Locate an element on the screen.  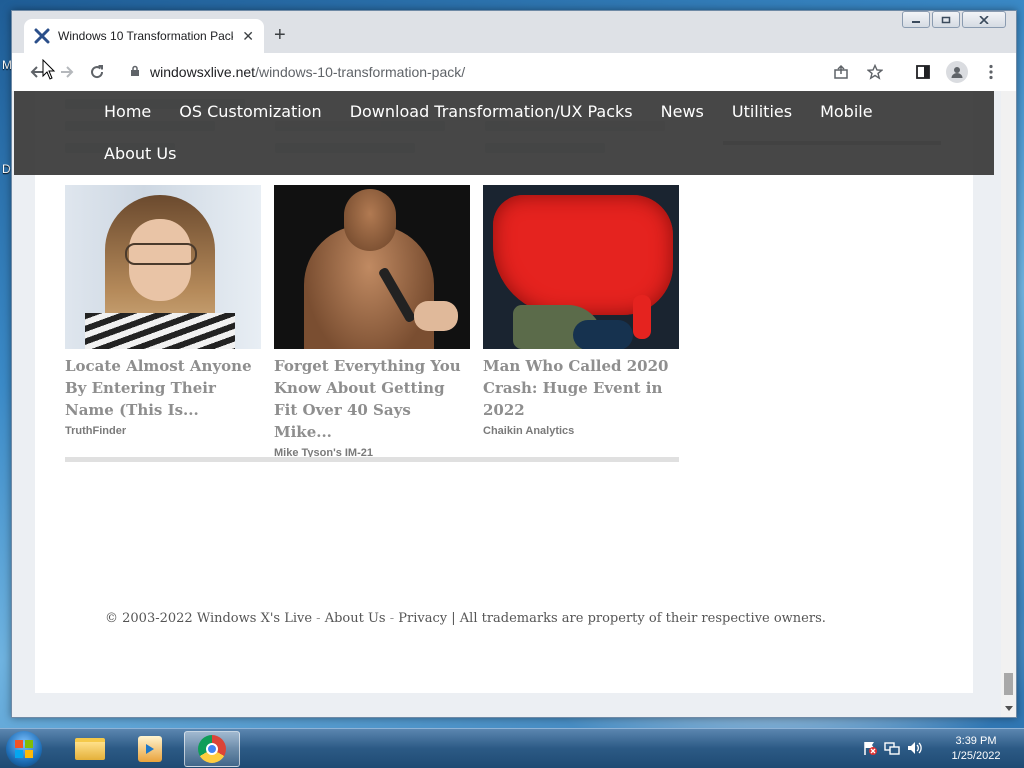
system-tray is located at coordinates (892, 748).